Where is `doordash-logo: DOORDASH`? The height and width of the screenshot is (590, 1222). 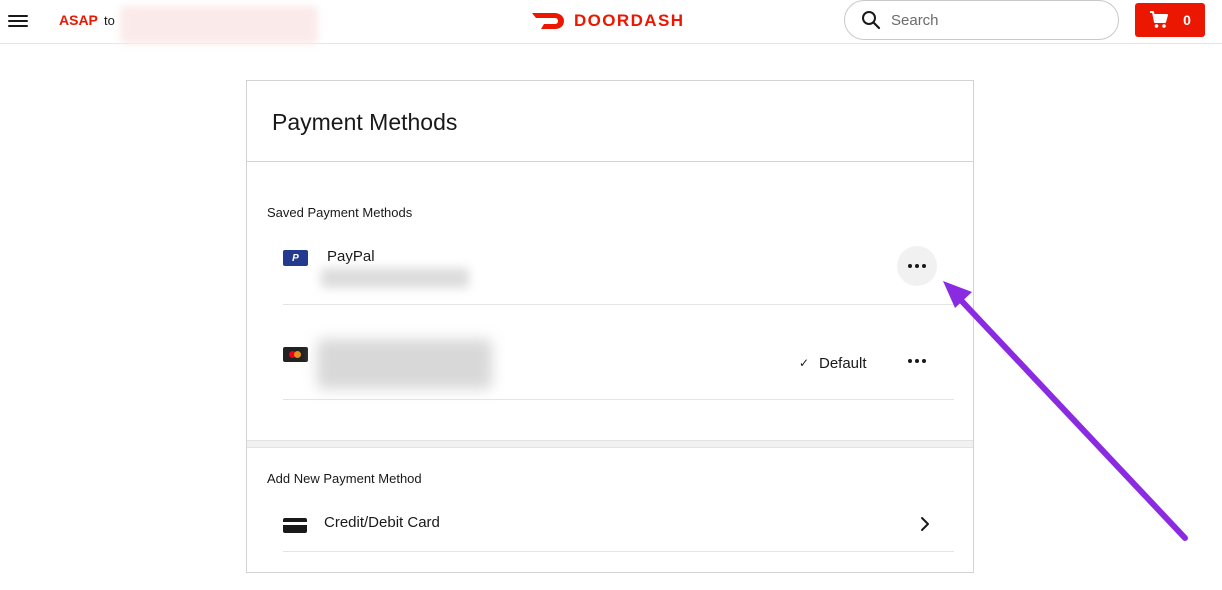
doordash-logo: DOORDASH is located at coordinates (608, 21).